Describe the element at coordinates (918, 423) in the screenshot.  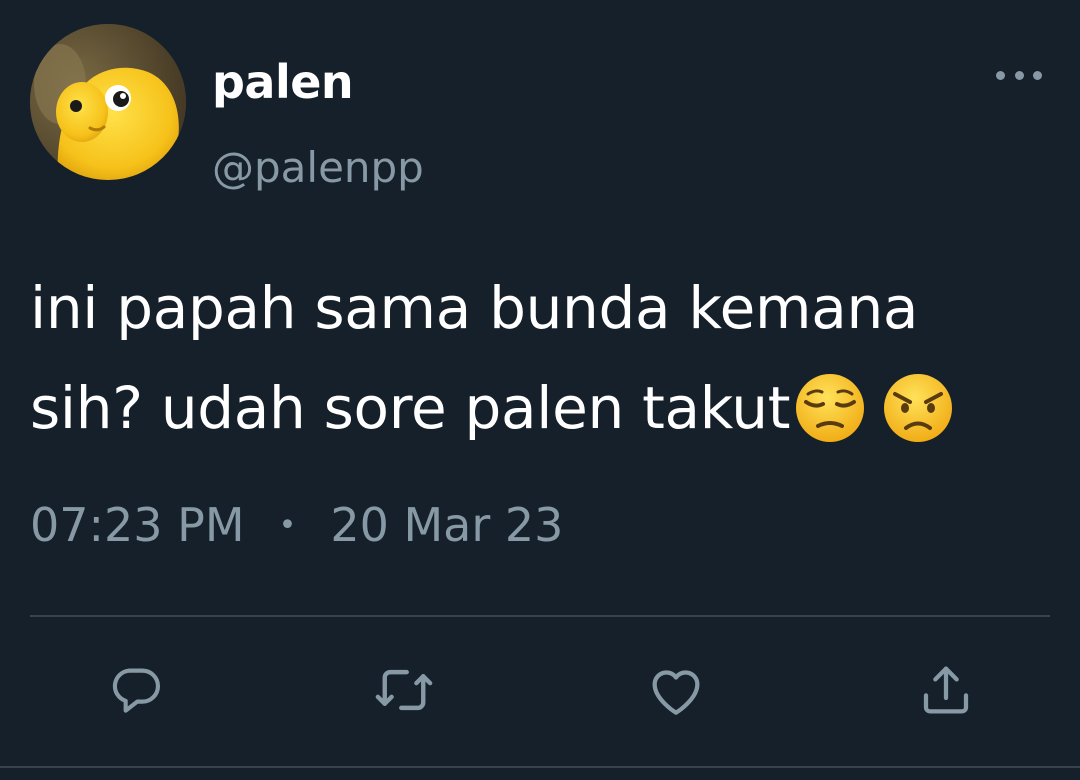
I see `angry-face-emoji-icon` at that location.